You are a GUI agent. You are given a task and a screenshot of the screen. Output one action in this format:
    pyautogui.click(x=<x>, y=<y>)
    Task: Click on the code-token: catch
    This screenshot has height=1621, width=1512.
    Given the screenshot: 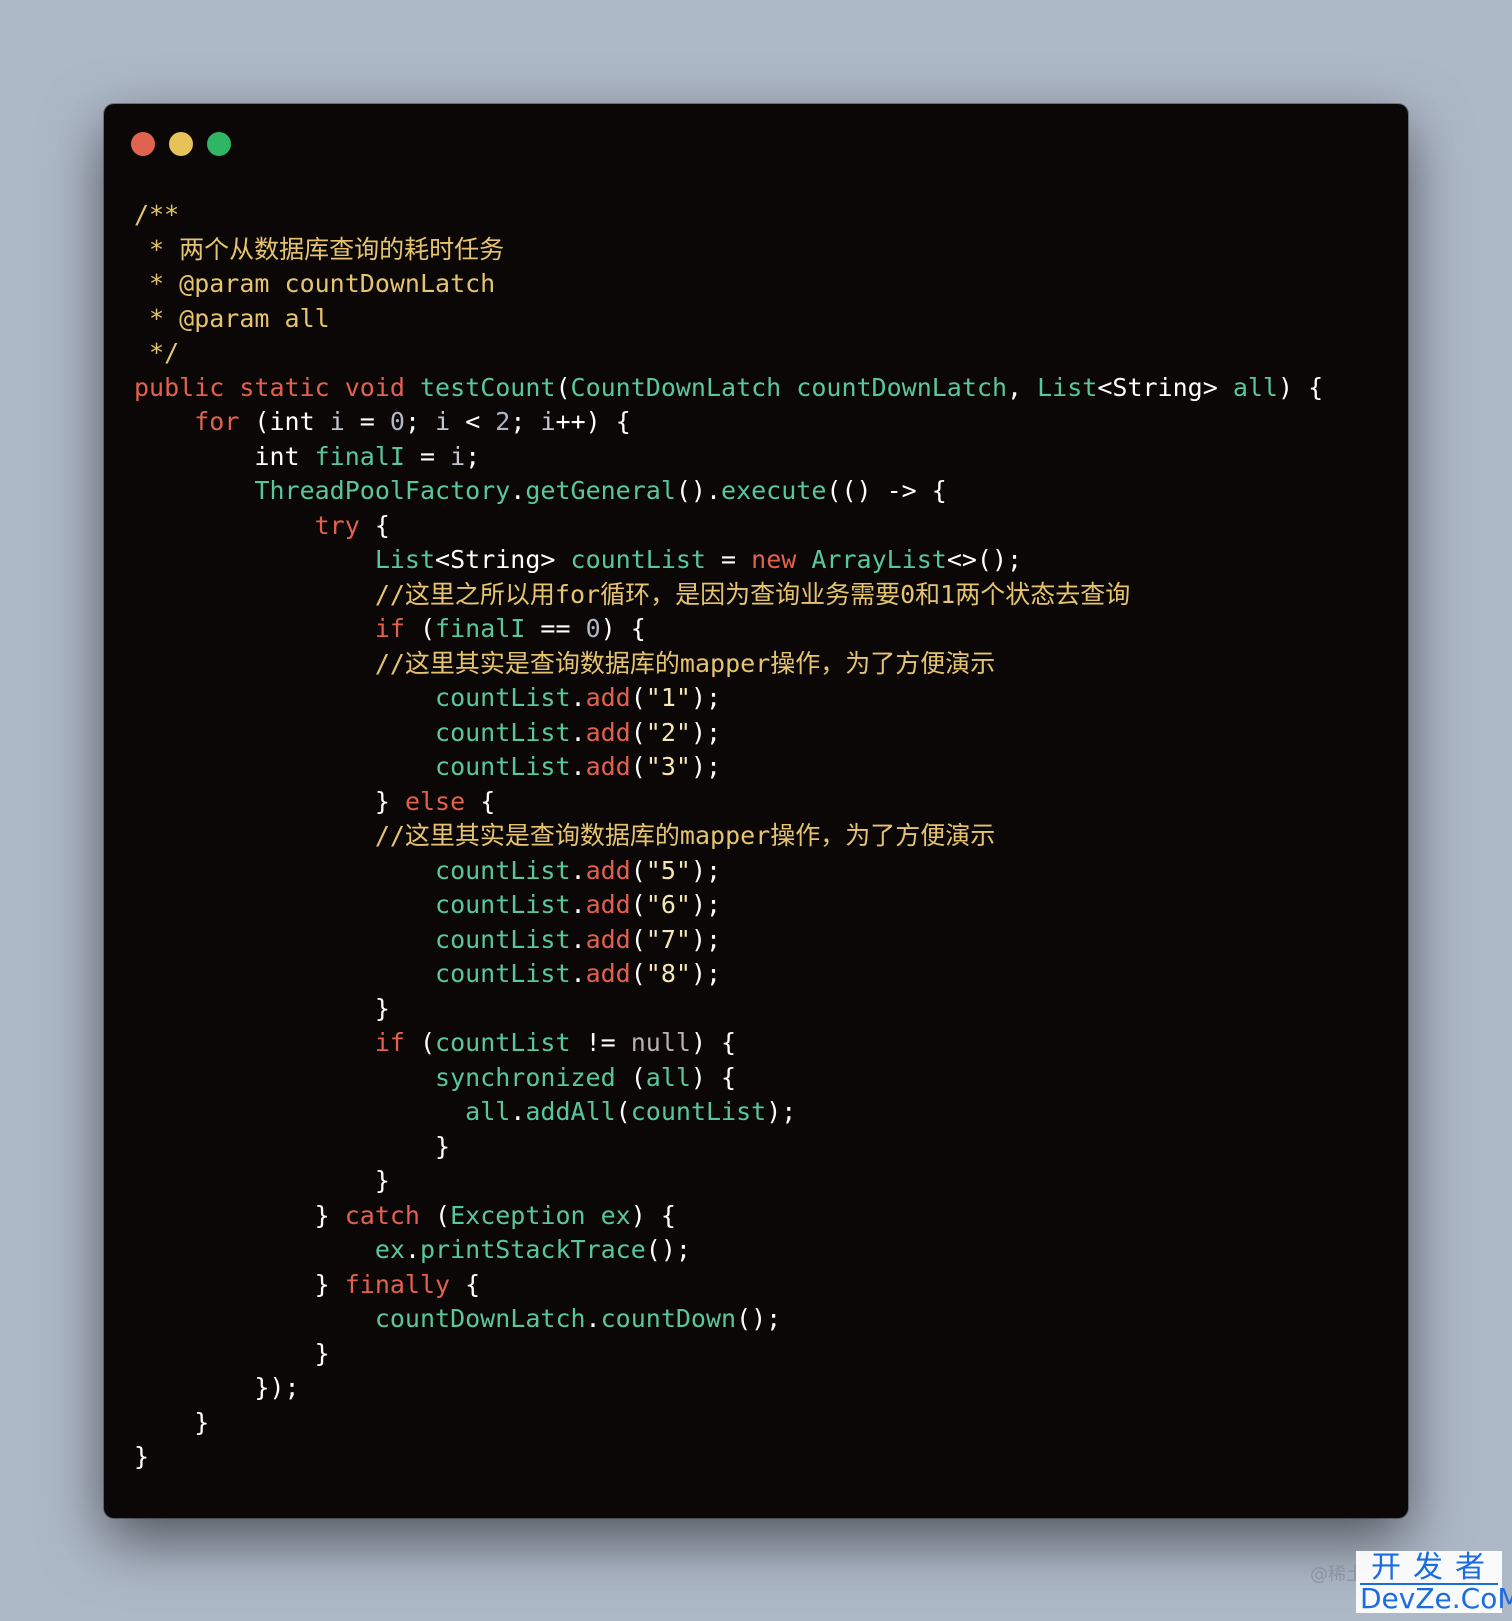 What is the action you would take?
    pyautogui.click(x=382, y=1215)
    